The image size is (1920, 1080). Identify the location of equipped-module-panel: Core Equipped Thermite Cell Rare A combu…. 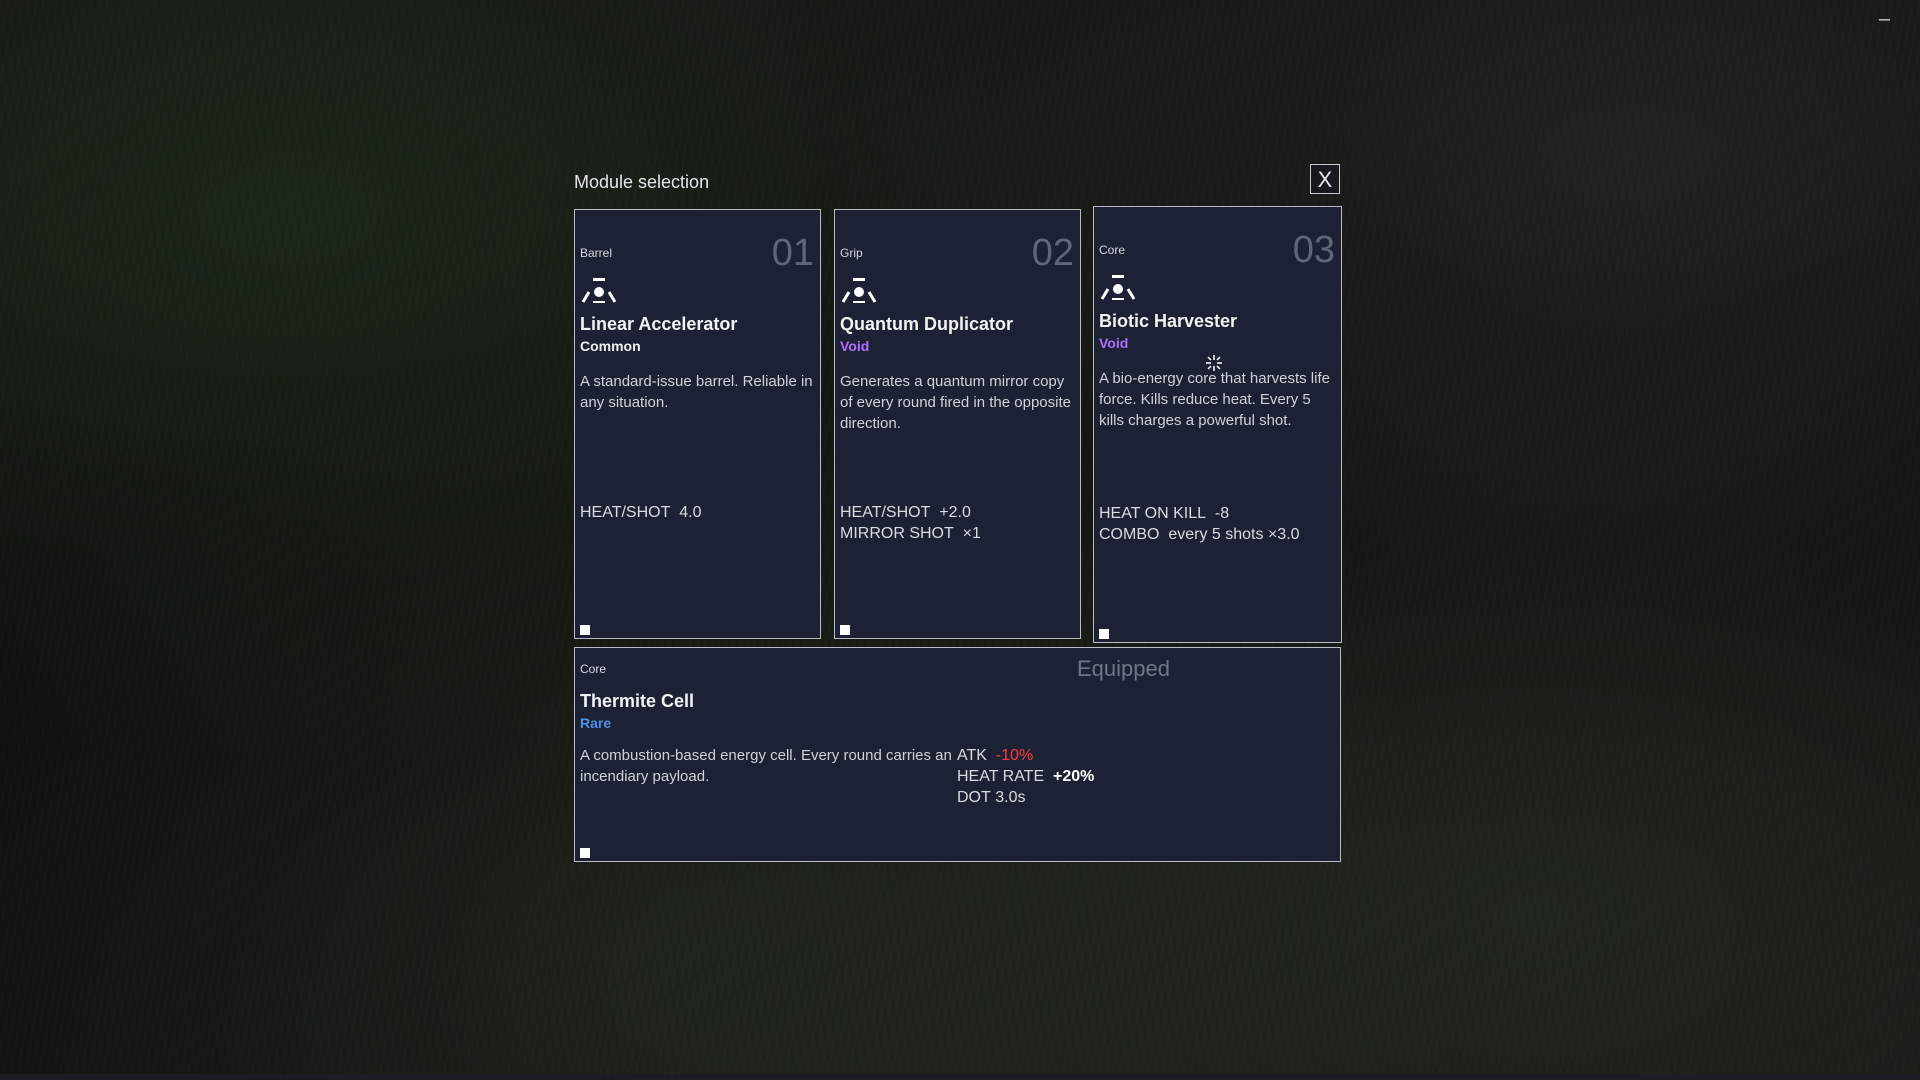
(957, 754).